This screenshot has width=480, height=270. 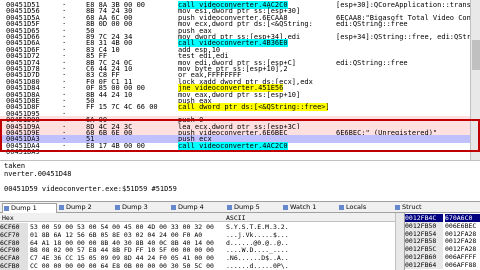 What do you see at coordinates (240, 135) in the screenshot?
I see `highlight-box` at bounding box center [240, 135].